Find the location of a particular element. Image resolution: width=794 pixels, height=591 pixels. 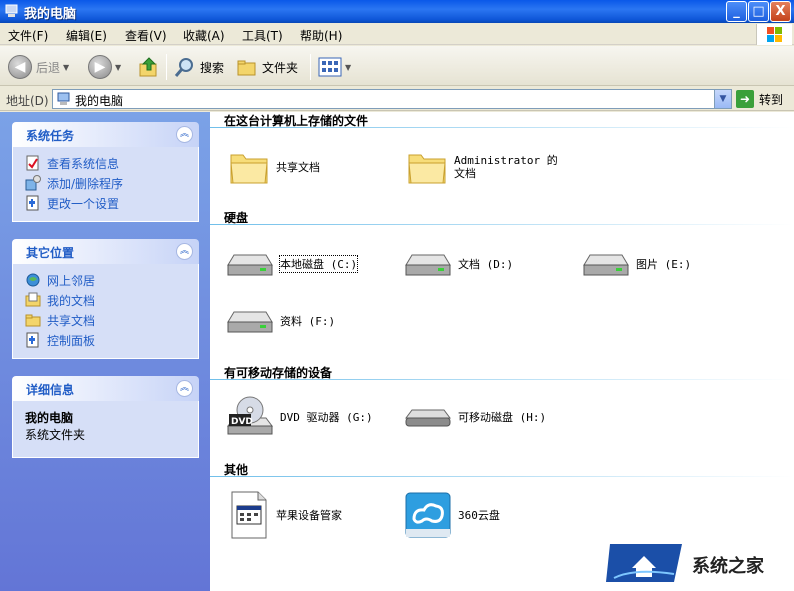

views-dropdown-icon: ▼ is located at coordinates (348, 67).